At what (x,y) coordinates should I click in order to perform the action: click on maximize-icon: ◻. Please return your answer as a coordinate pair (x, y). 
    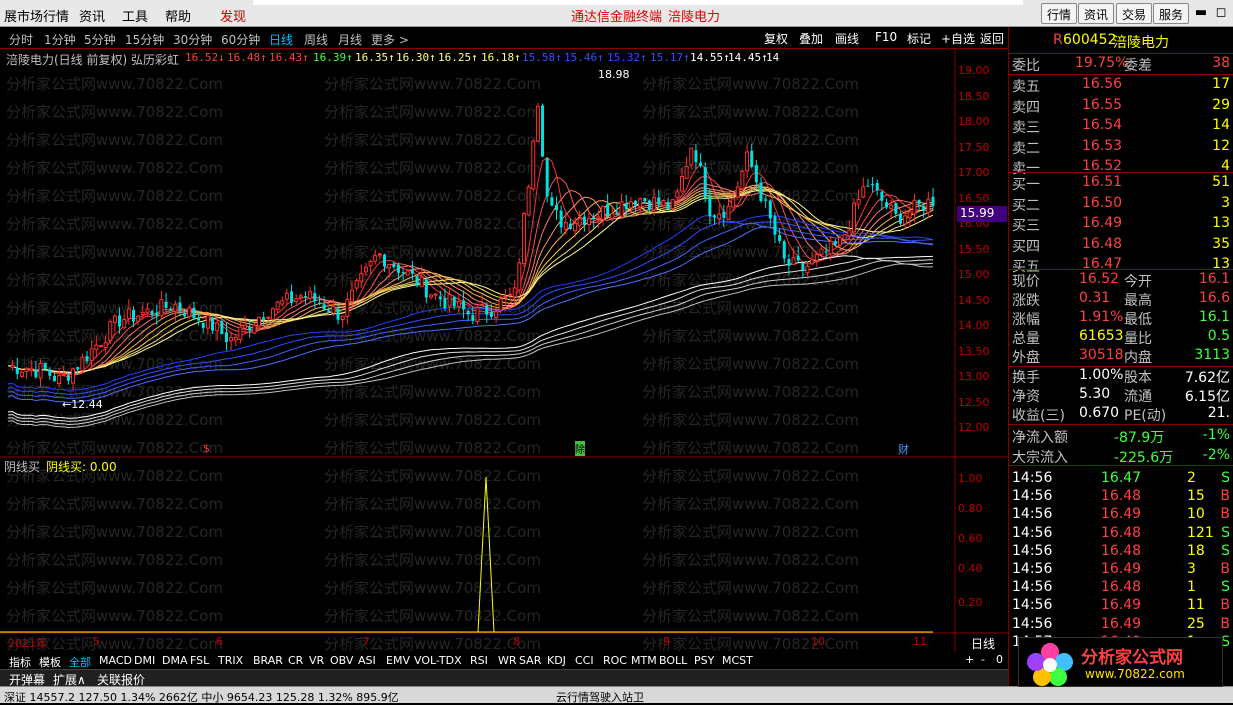
    Looking at the image, I should click on (1221, 13).